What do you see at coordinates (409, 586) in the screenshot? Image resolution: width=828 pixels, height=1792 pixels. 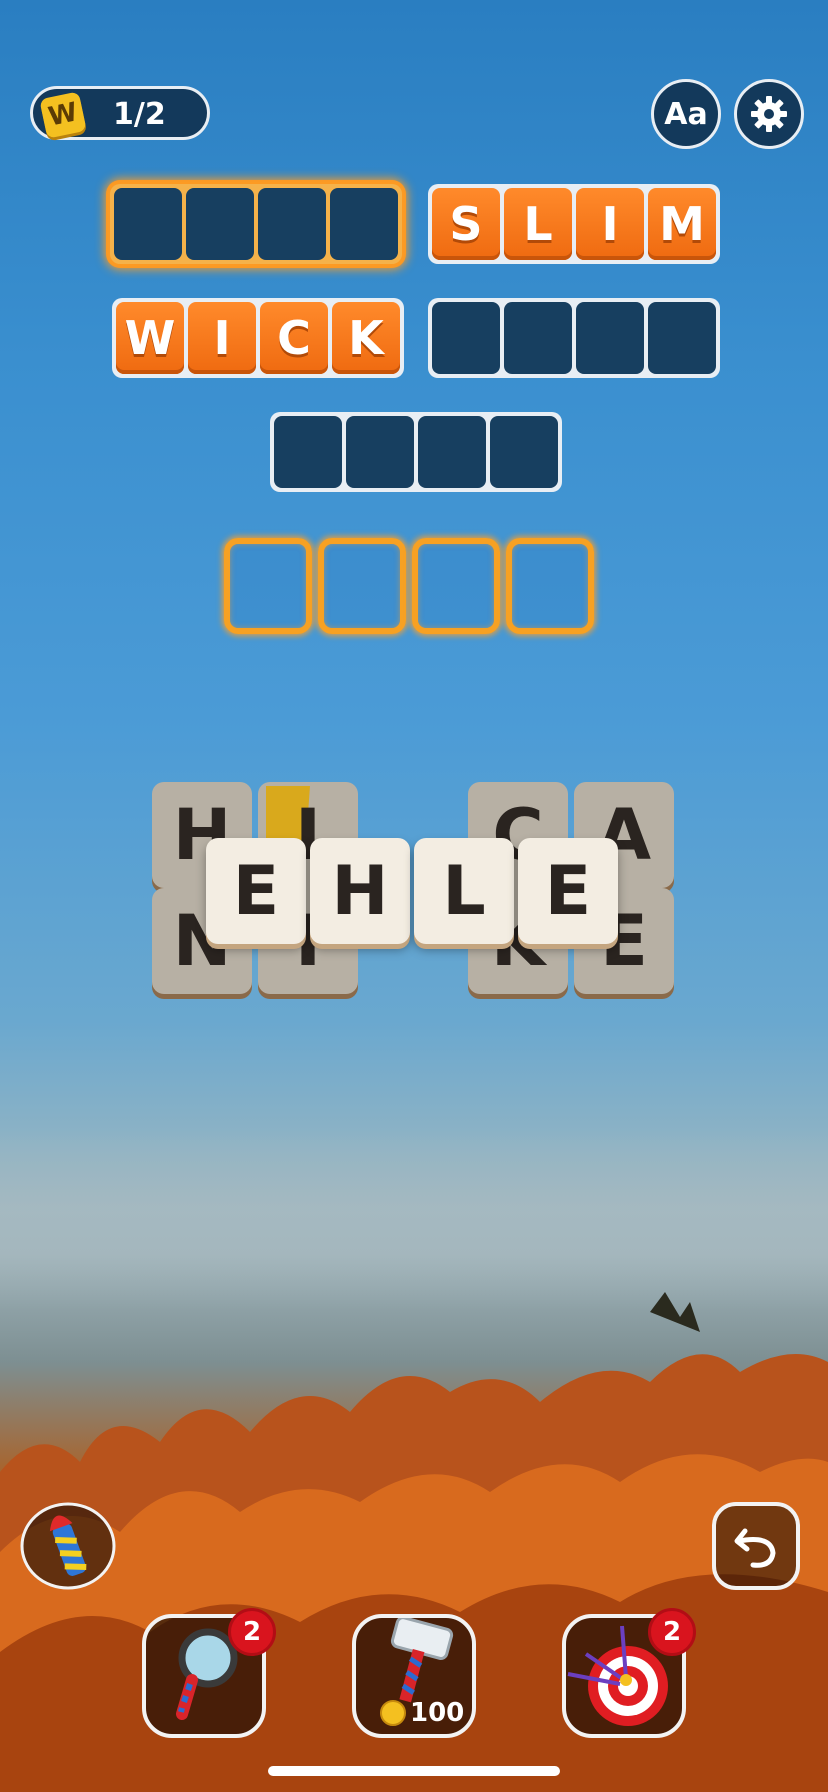 I see `answer-input-row` at bounding box center [409, 586].